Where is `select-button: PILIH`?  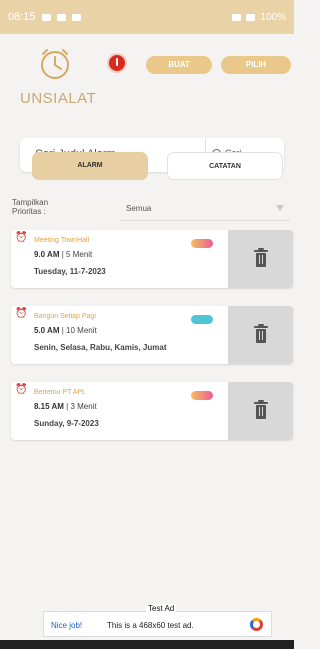 select-button: PILIH is located at coordinates (256, 65).